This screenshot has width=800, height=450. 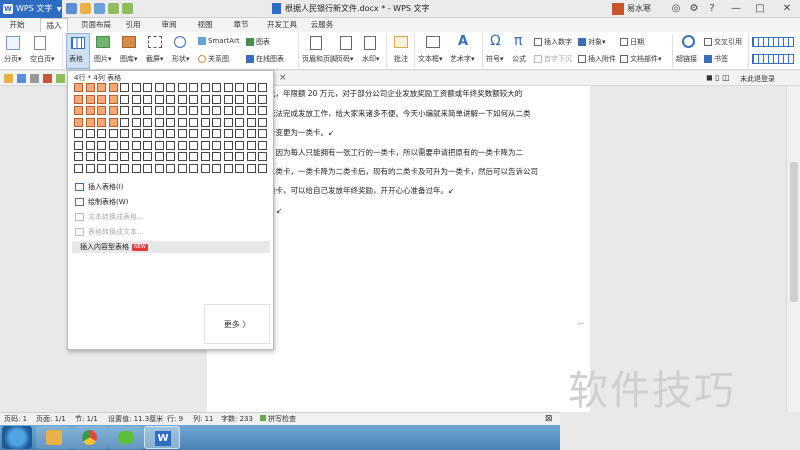 I want to click on comment-icon, so click(x=401, y=42).